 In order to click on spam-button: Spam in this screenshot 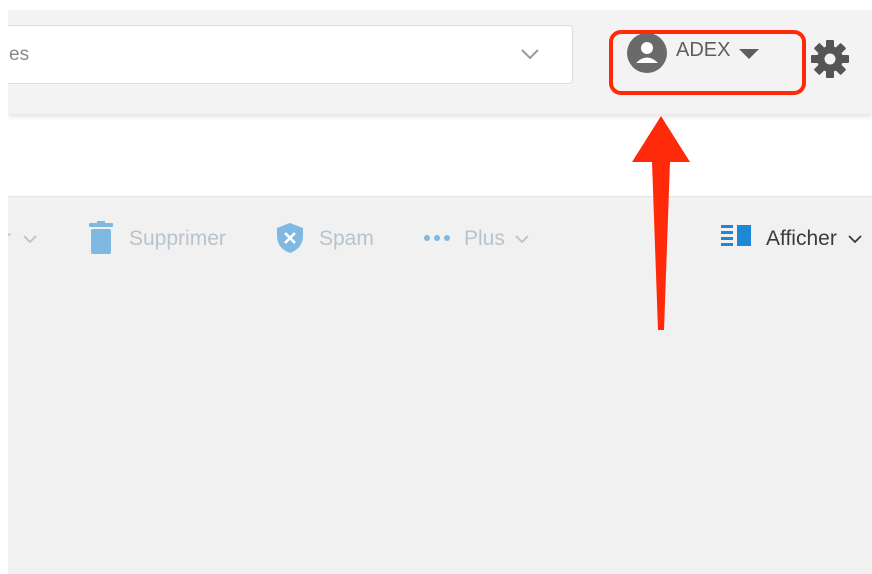, I will do `click(331, 238)`.